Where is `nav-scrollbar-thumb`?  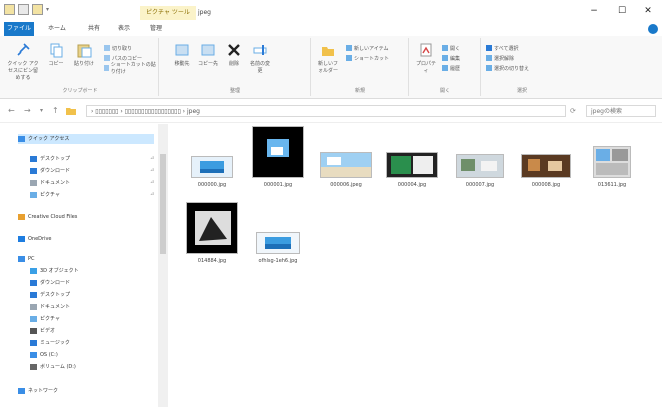
nav-scrollbar-thumb is located at coordinates (163, 204).